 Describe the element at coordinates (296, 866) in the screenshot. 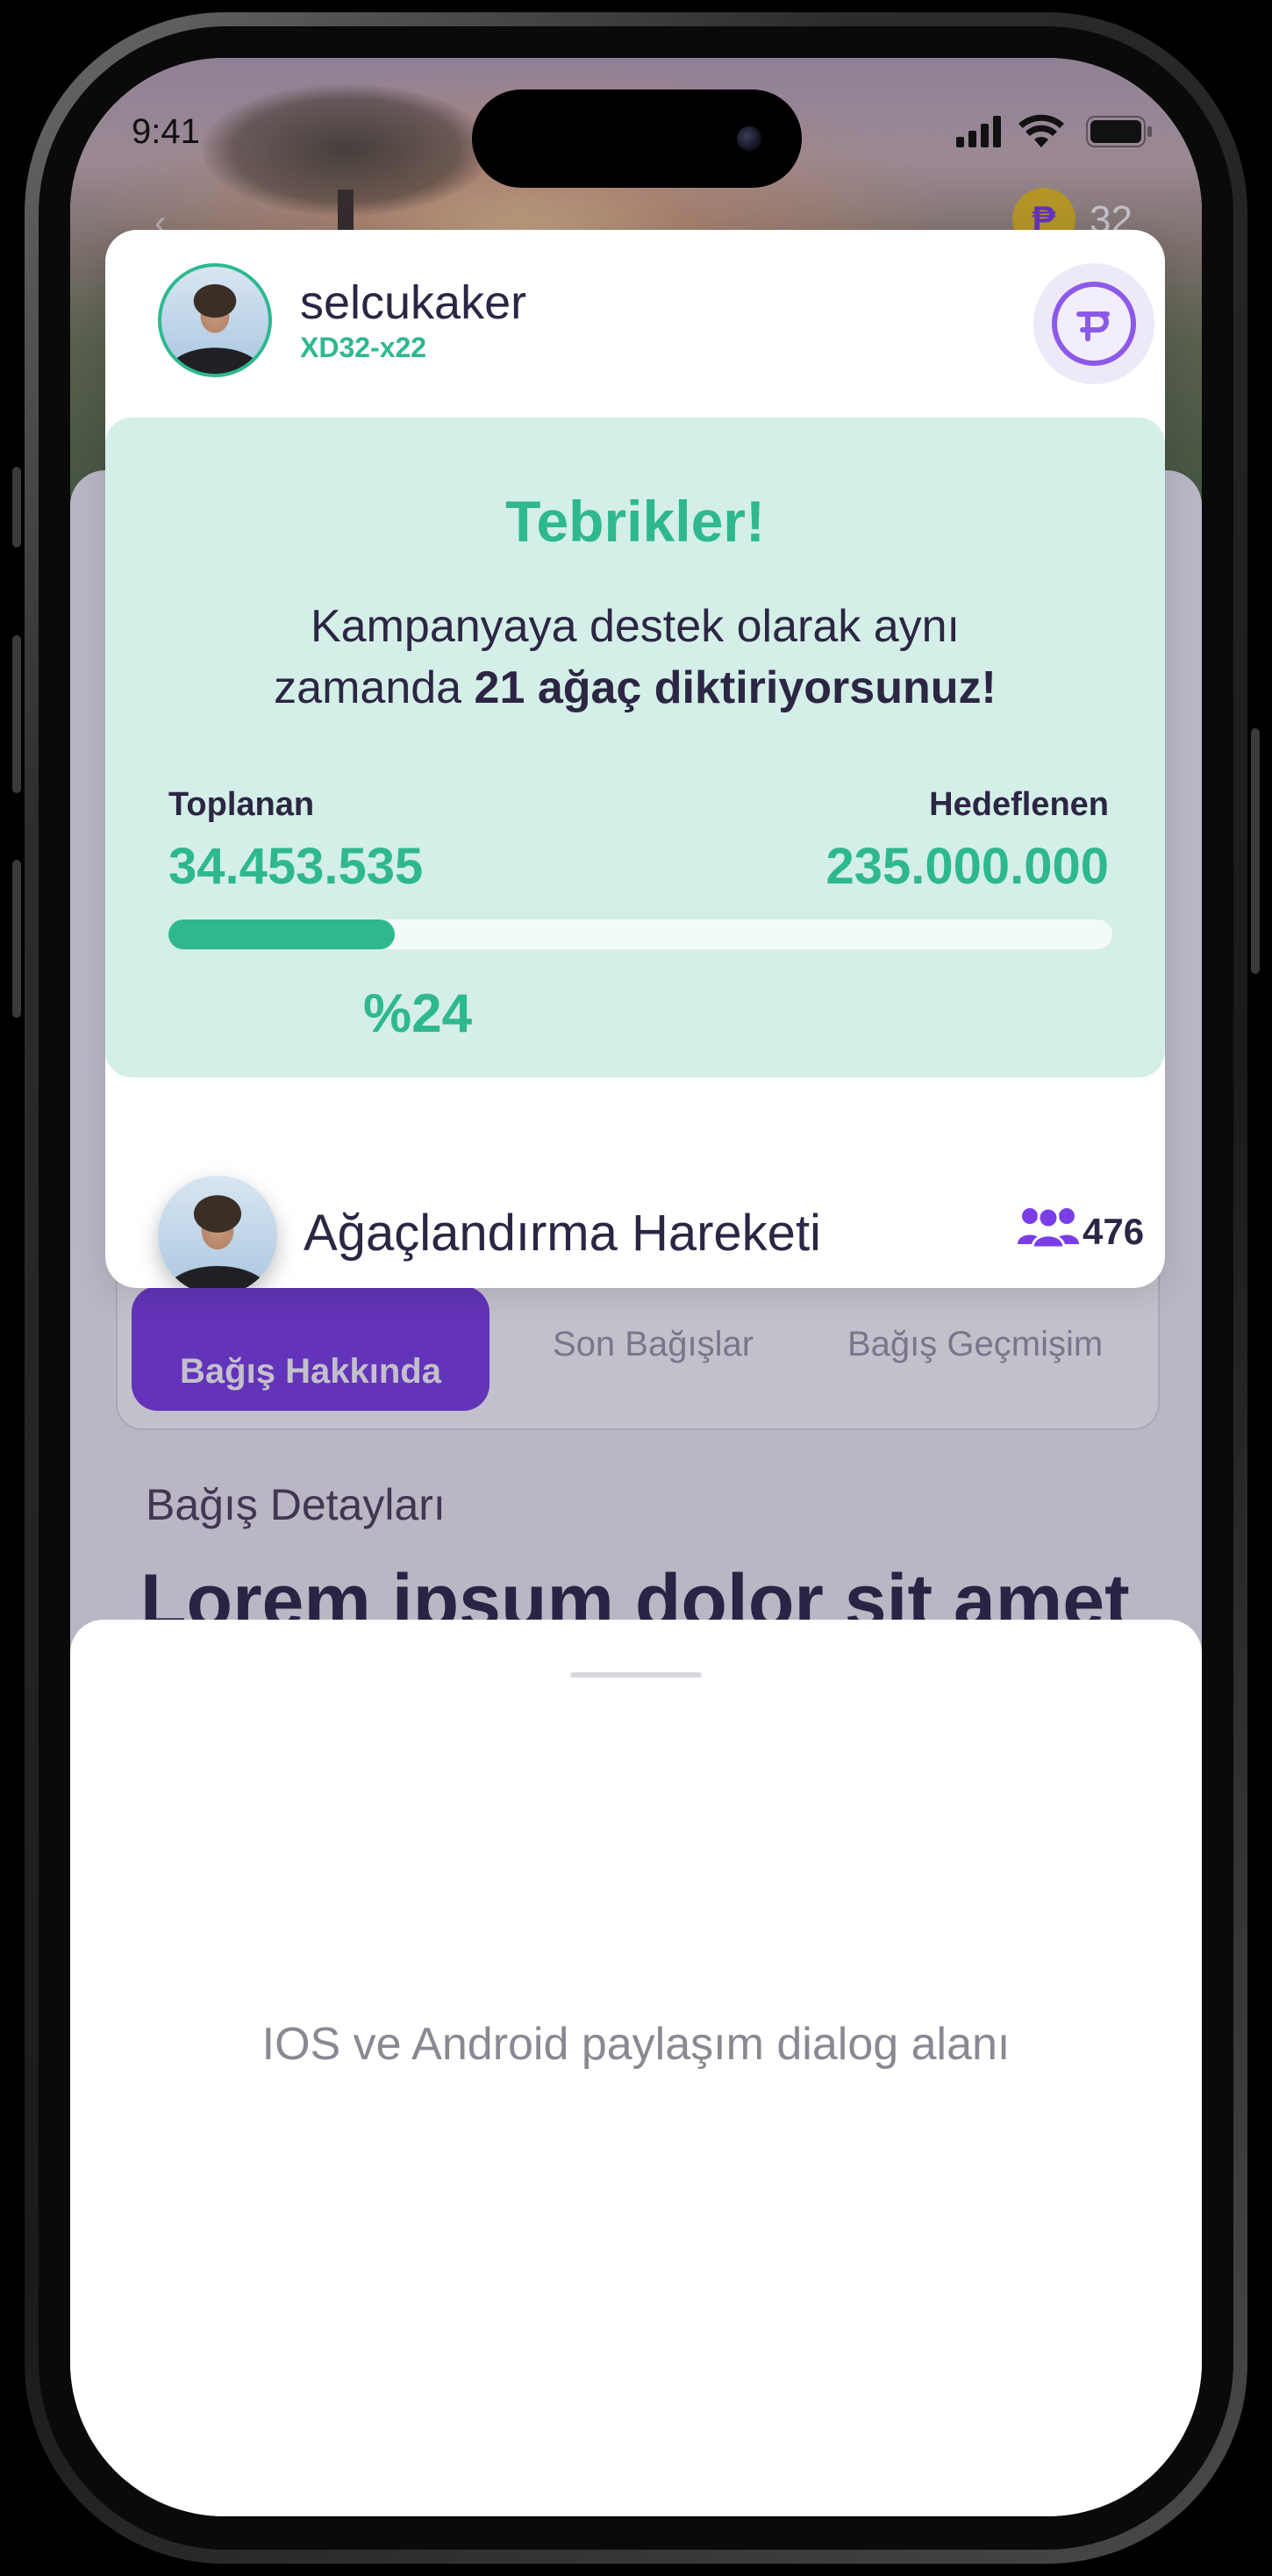

I see `collected-value: 34.453.535` at that location.